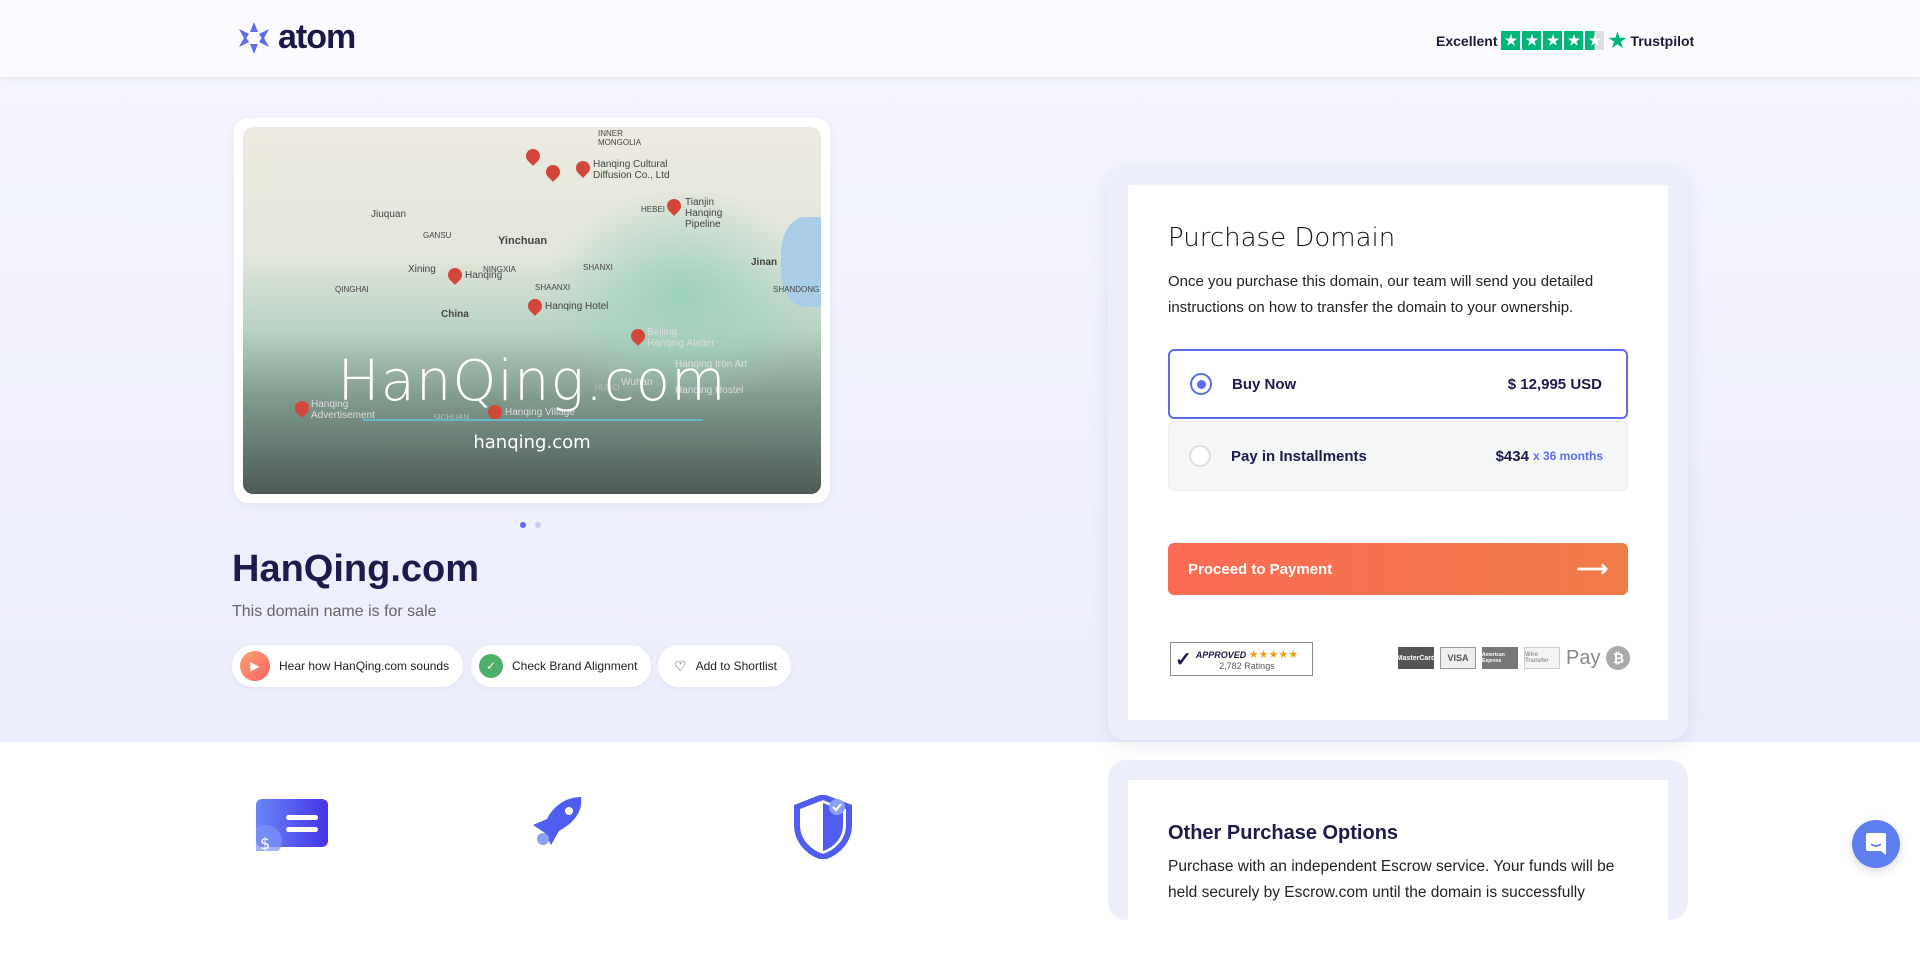 Image resolution: width=1920 pixels, height=980 pixels. I want to click on mastercard-icon: MasterCard, so click(1416, 658).